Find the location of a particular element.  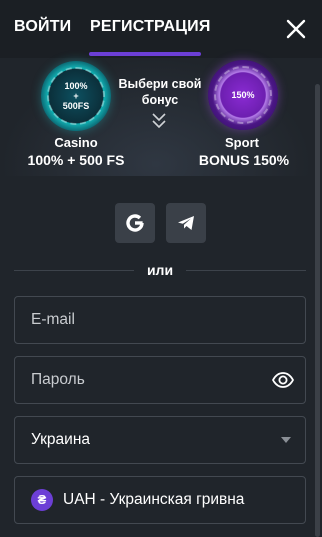

or-divider-label: или is located at coordinates (160, 270).